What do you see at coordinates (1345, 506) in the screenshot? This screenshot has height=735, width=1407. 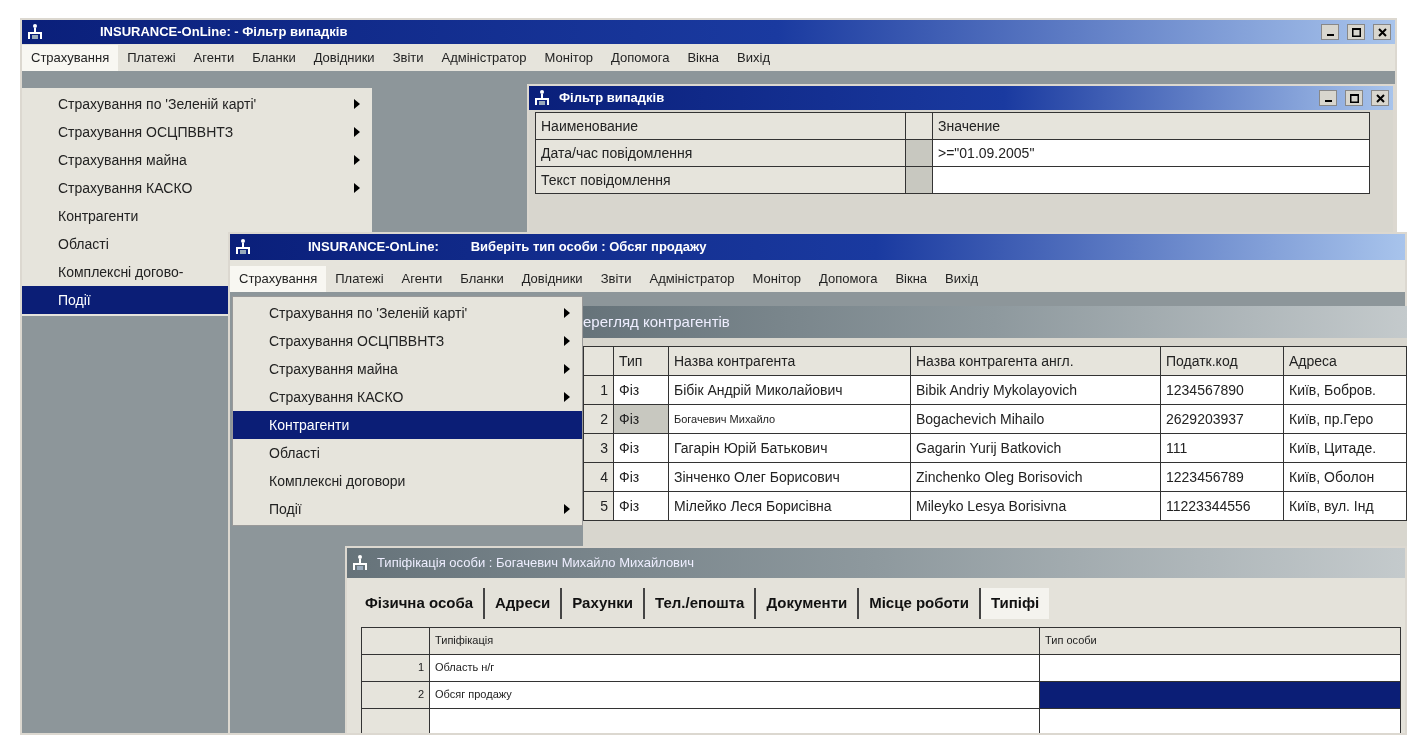 I see `table-cell: Київ, вул. Інд` at bounding box center [1345, 506].